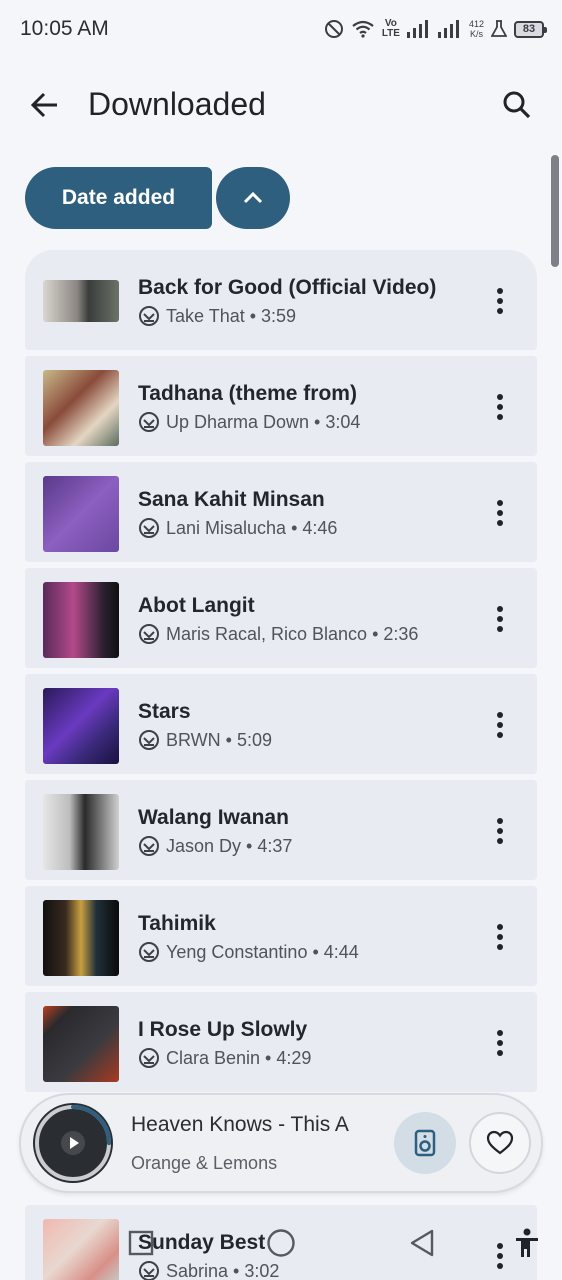 This screenshot has height=1280, width=562. Describe the element at coordinates (292, 633) in the screenshot. I see `song-meta: Maris Racal, Rico Blanco • 2:36` at that location.